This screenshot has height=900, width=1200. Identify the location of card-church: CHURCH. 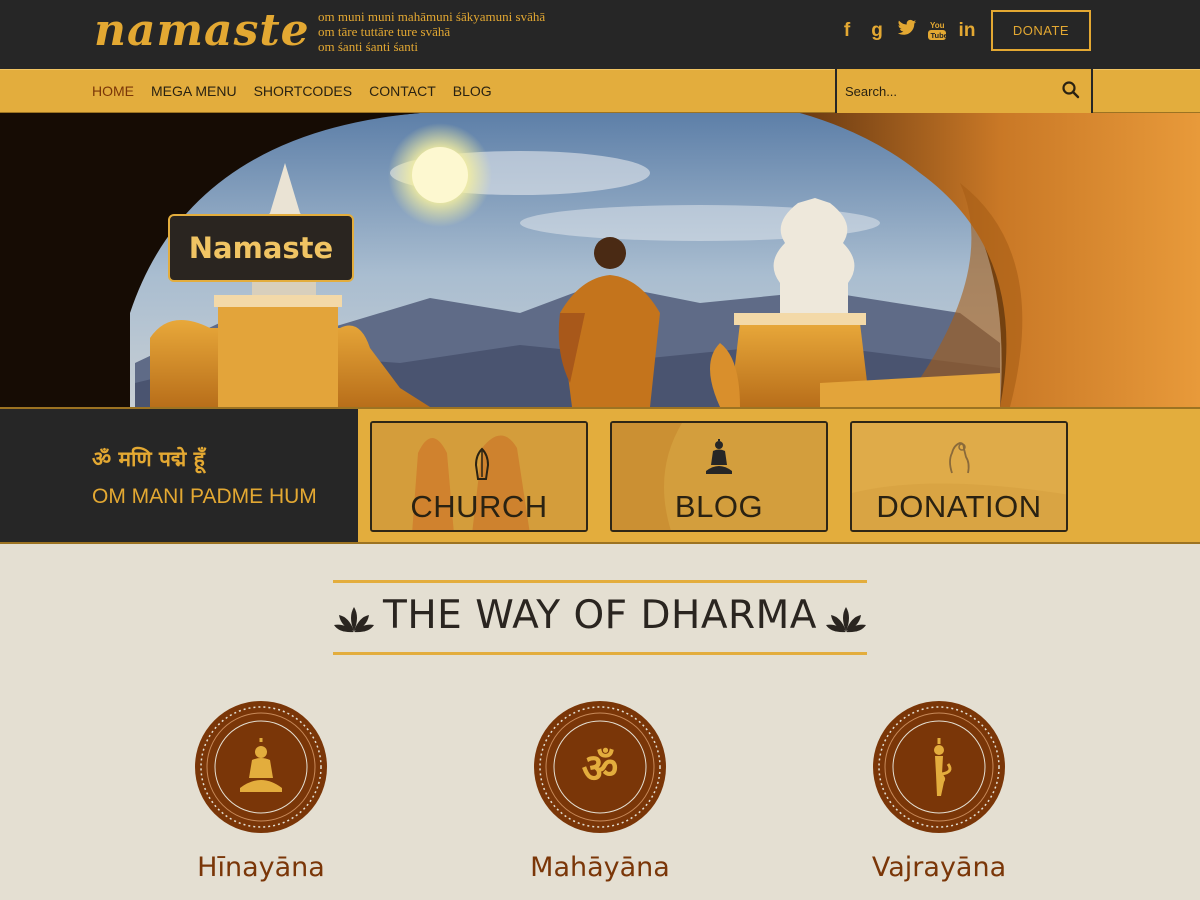
(479, 476).